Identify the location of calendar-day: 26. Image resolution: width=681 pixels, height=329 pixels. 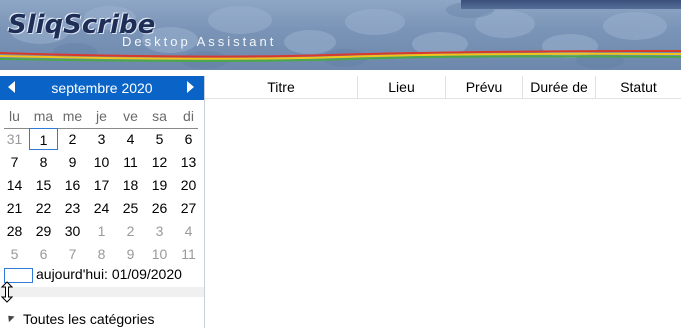
(159, 208).